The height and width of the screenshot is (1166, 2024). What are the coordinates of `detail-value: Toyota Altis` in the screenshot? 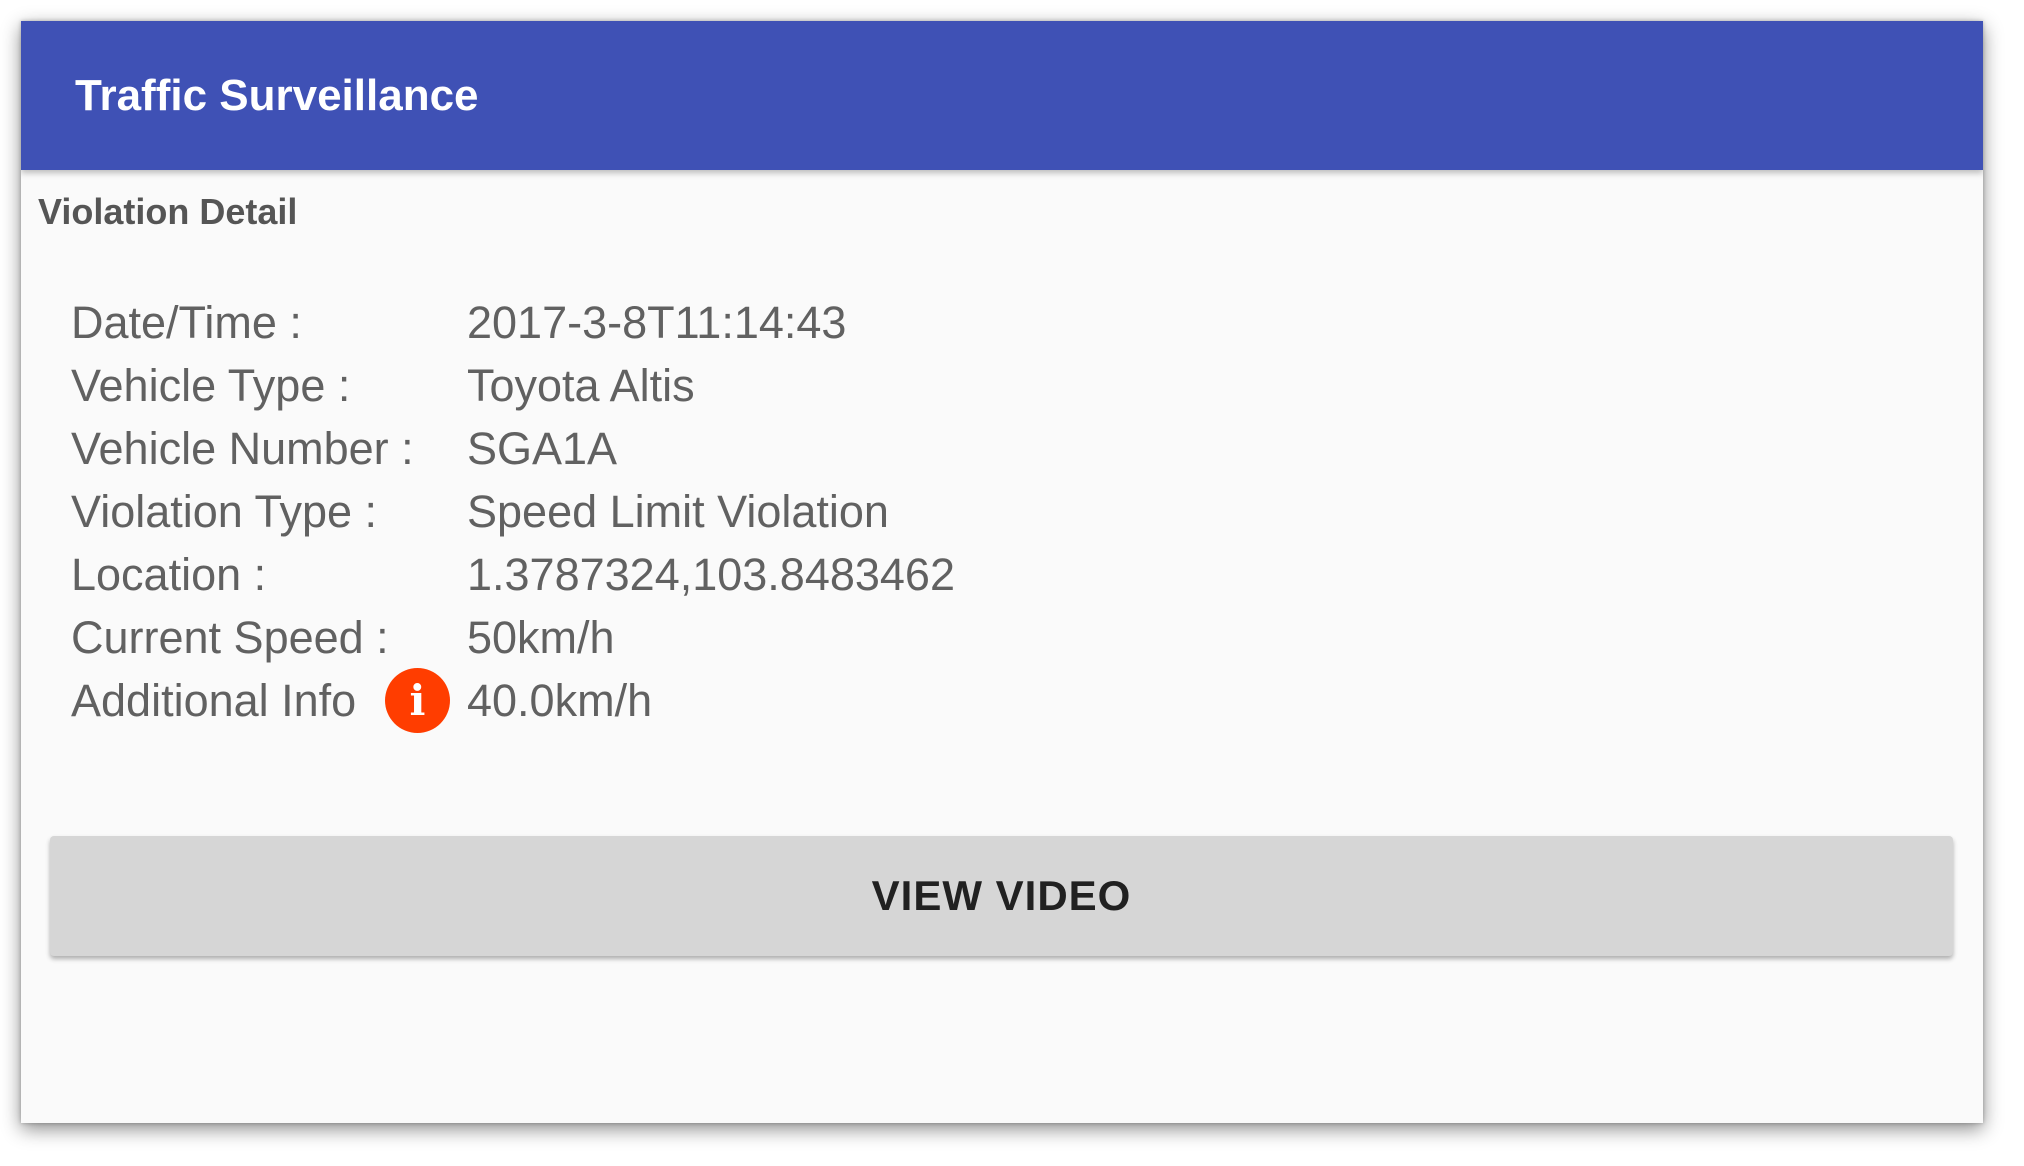 It's located at (581, 385).